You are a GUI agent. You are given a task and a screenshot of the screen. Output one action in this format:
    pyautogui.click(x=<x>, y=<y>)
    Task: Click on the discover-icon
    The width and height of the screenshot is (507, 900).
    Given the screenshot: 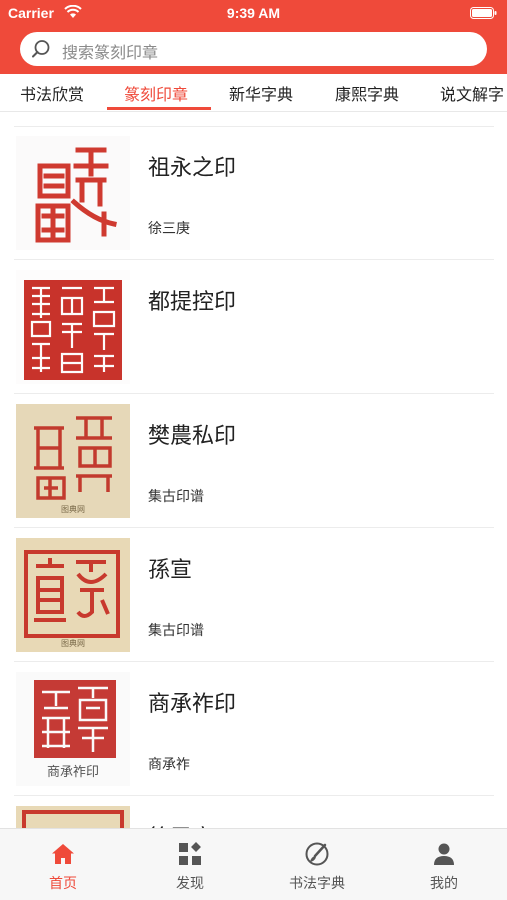 What is the action you would take?
    pyautogui.click(x=190, y=853)
    